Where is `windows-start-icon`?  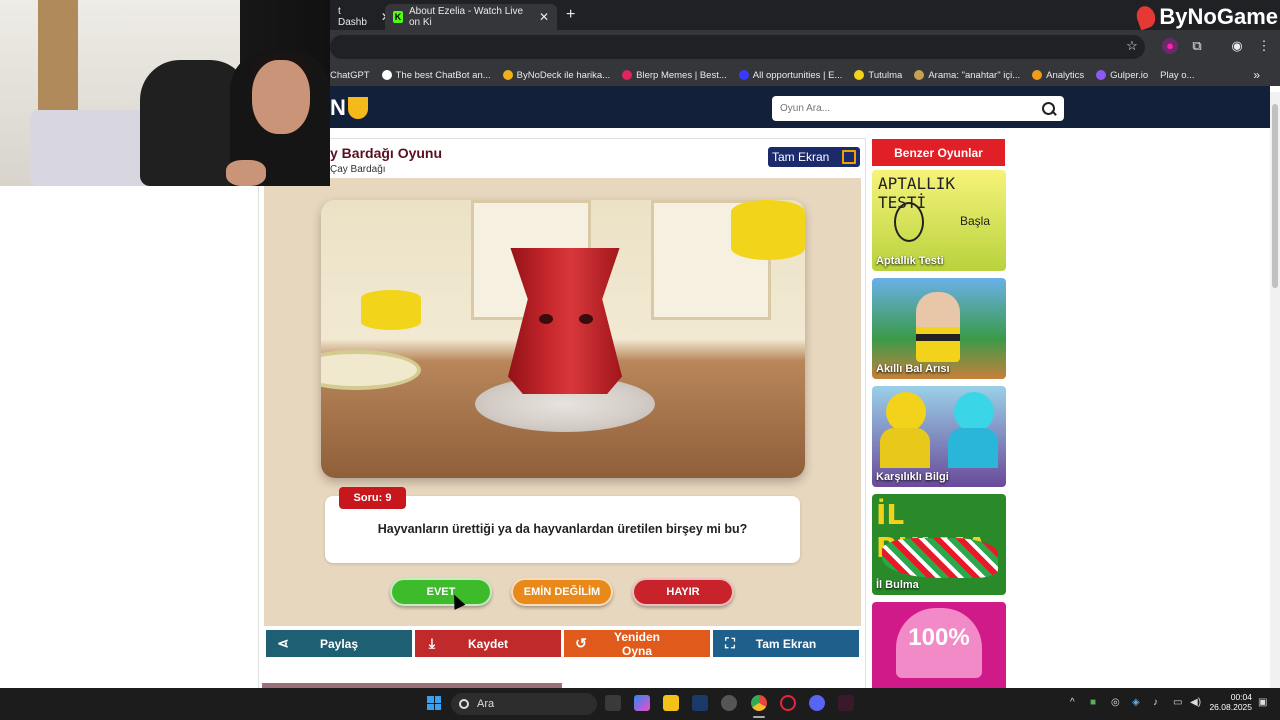 windows-start-icon is located at coordinates (434, 703).